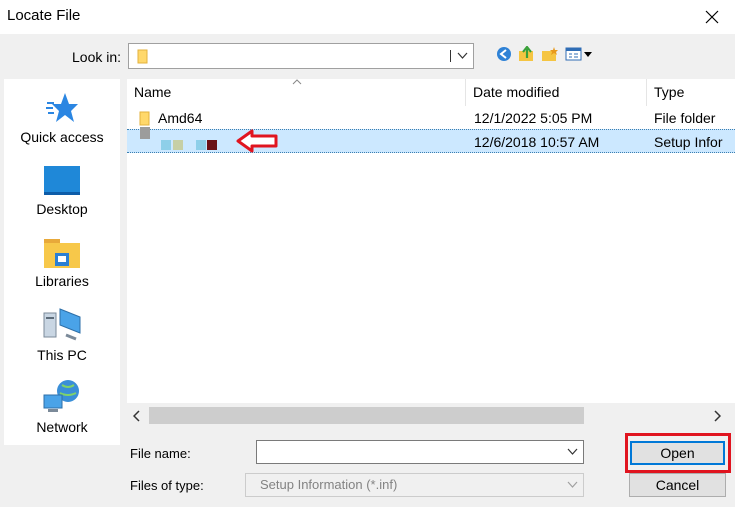  I want to click on table-row-selected: 12/6/2018 10:57 AM Setup Infor, so click(431, 140).